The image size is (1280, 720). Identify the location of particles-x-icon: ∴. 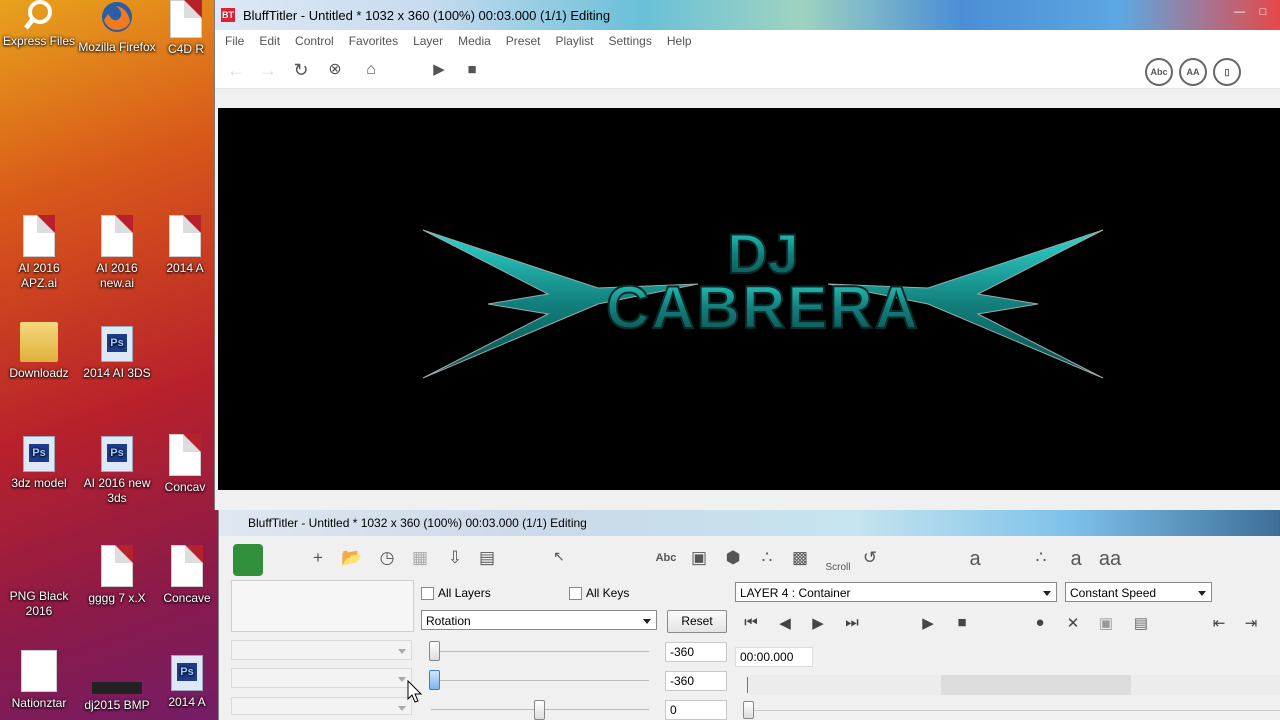
(1041, 558).